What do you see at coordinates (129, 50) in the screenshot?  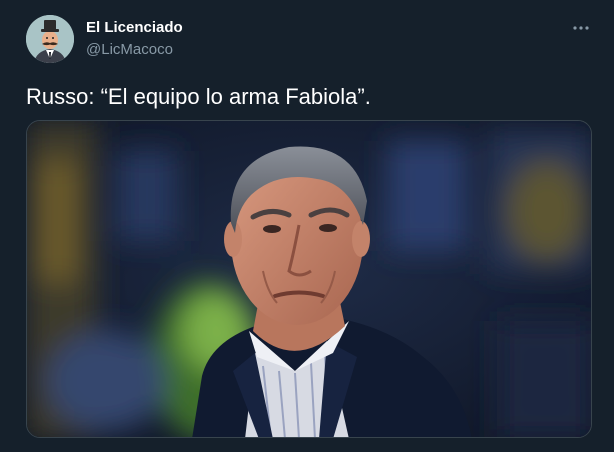 I see `author-handle: @LicMacoco` at bounding box center [129, 50].